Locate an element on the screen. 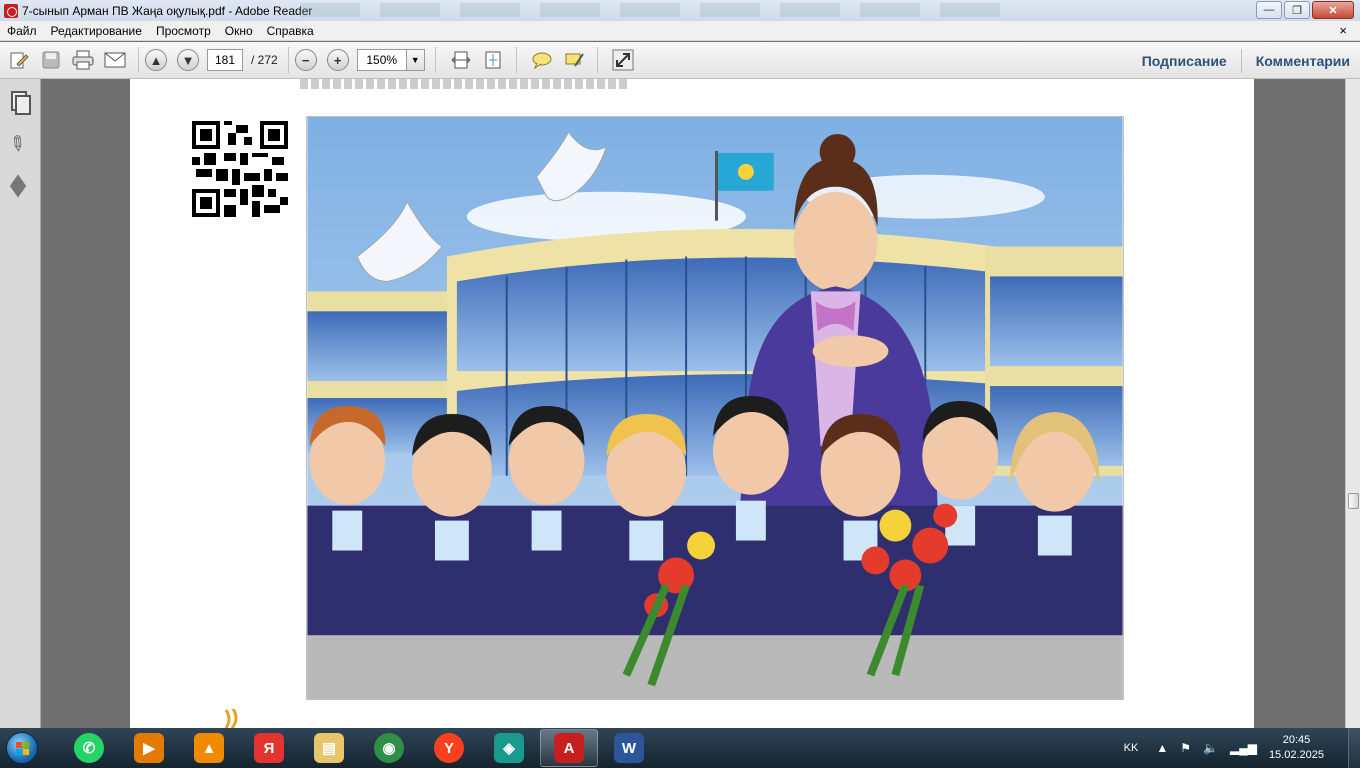 The width and height of the screenshot is (1360, 768). zoom-out-button: − is located at coordinates (305, 60).